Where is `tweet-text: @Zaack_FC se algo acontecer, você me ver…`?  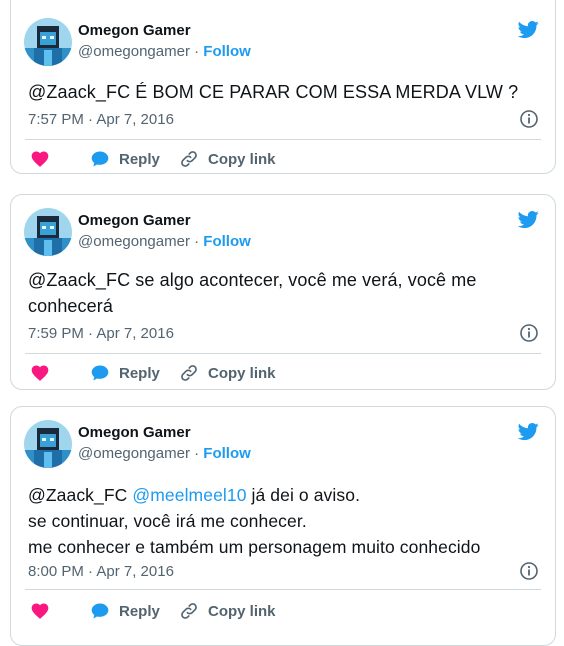
tweet-text: @Zaack_FC se algo acontecer, você me ver… is located at coordinates (284, 293).